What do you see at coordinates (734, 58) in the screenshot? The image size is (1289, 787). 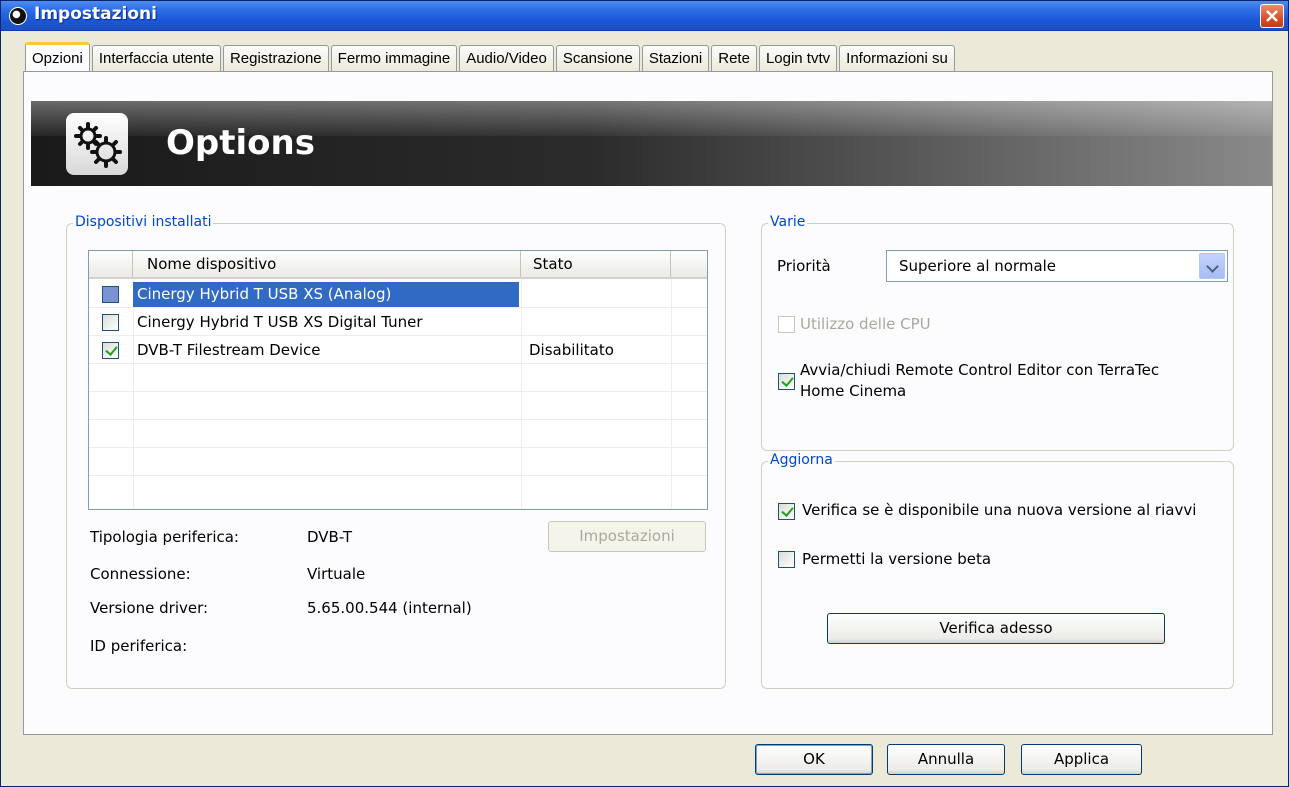 I see `tab-rete: Rete` at bounding box center [734, 58].